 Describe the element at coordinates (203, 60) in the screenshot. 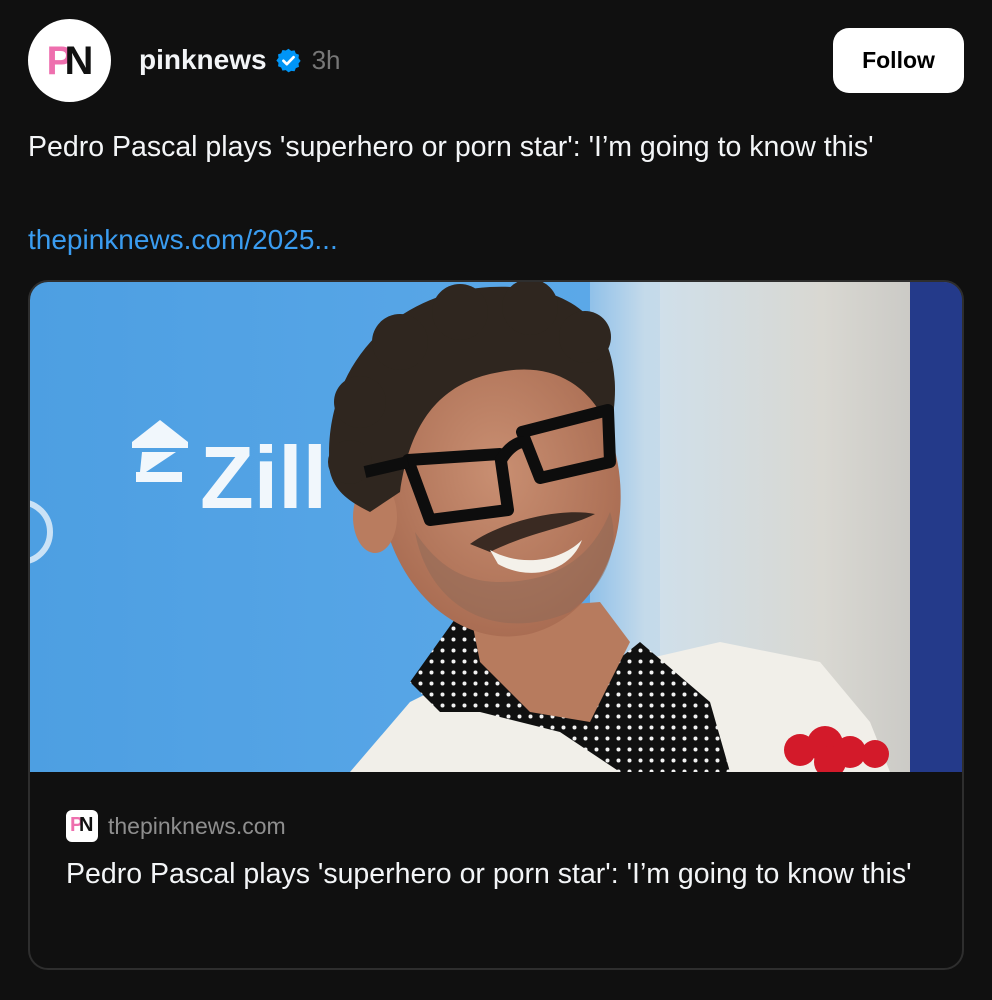

I see `author-handle: pinknews` at that location.